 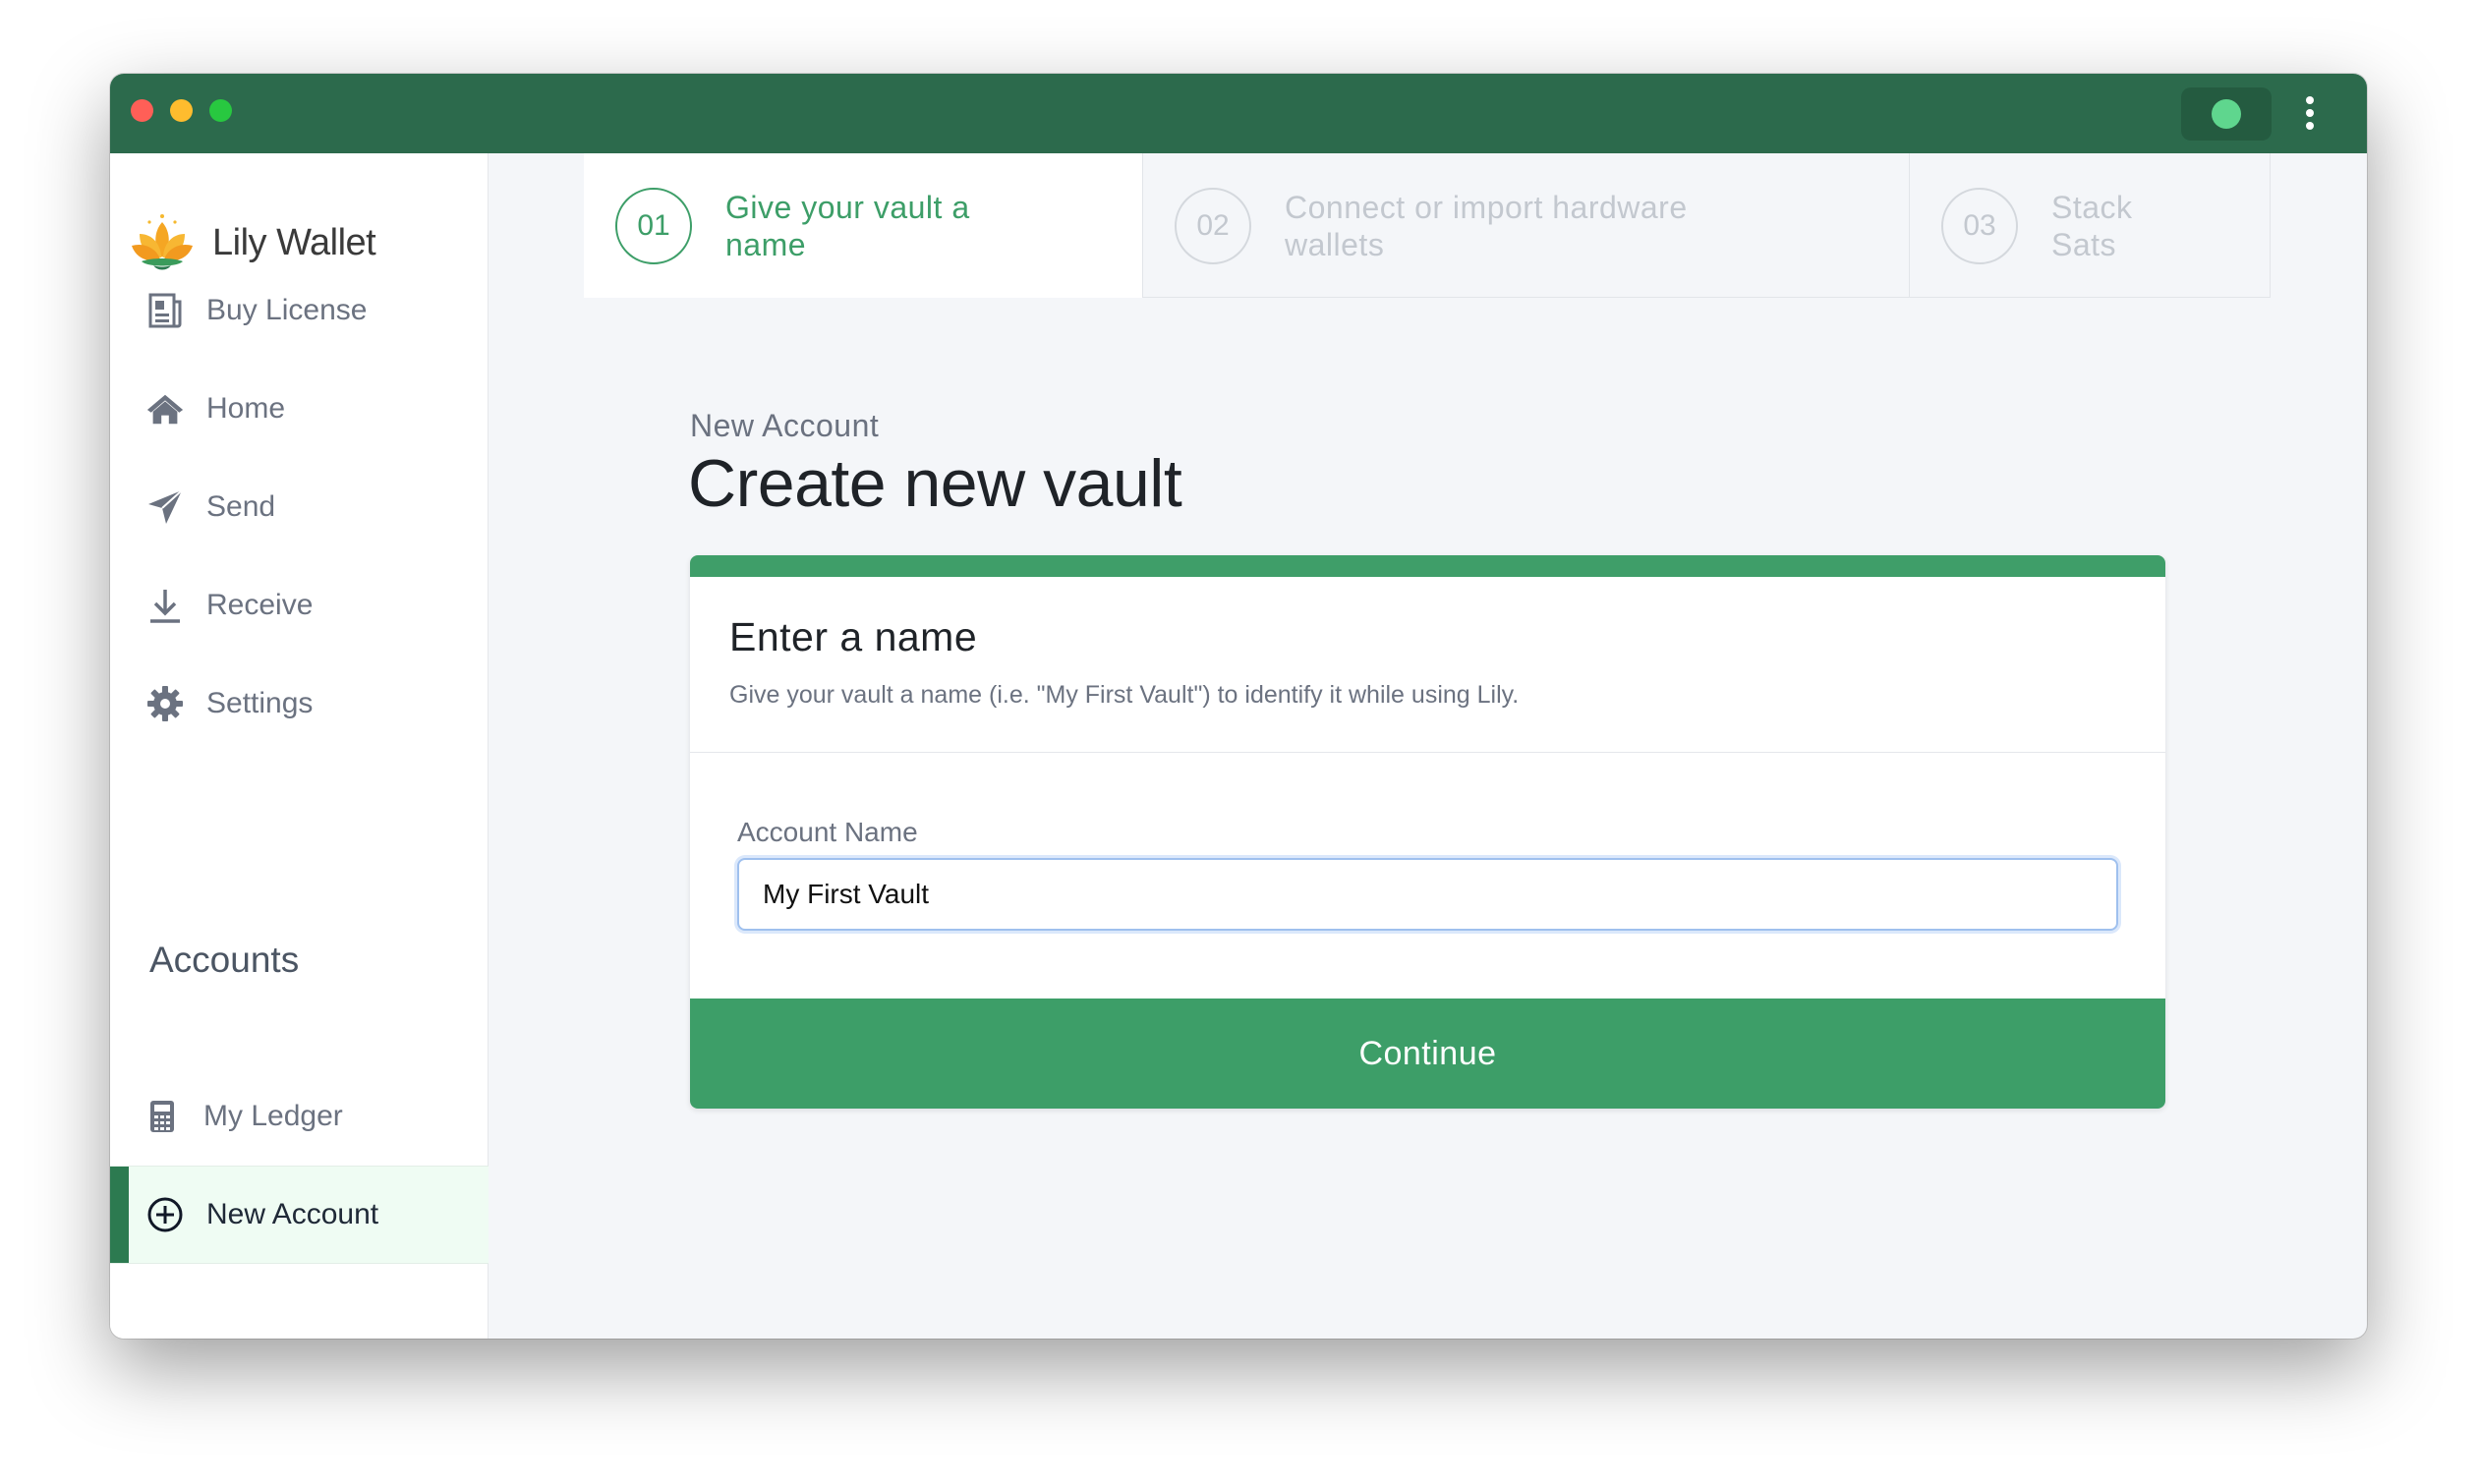 What do you see at coordinates (2310, 114) in the screenshot?
I see `kebab-menu-icon` at bounding box center [2310, 114].